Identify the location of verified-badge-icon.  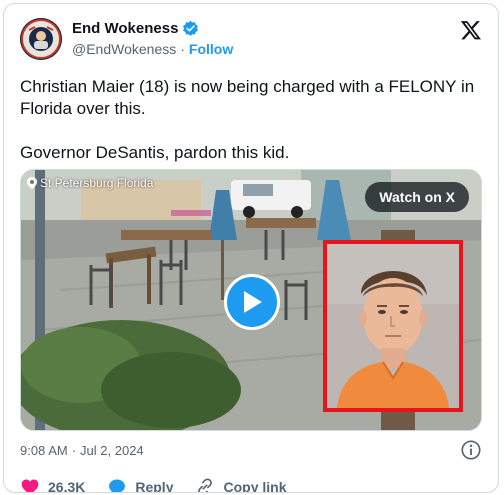
(191, 28).